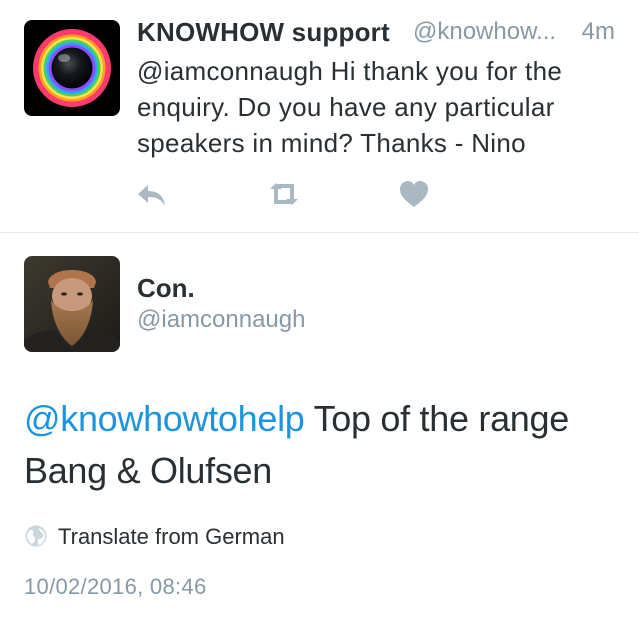 The width and height of the screenshot is (639, 627). What do you see at coordinates (598, 31) in the screenshot?
I see `reply-time: 4m` at bounding box center [598, 31].